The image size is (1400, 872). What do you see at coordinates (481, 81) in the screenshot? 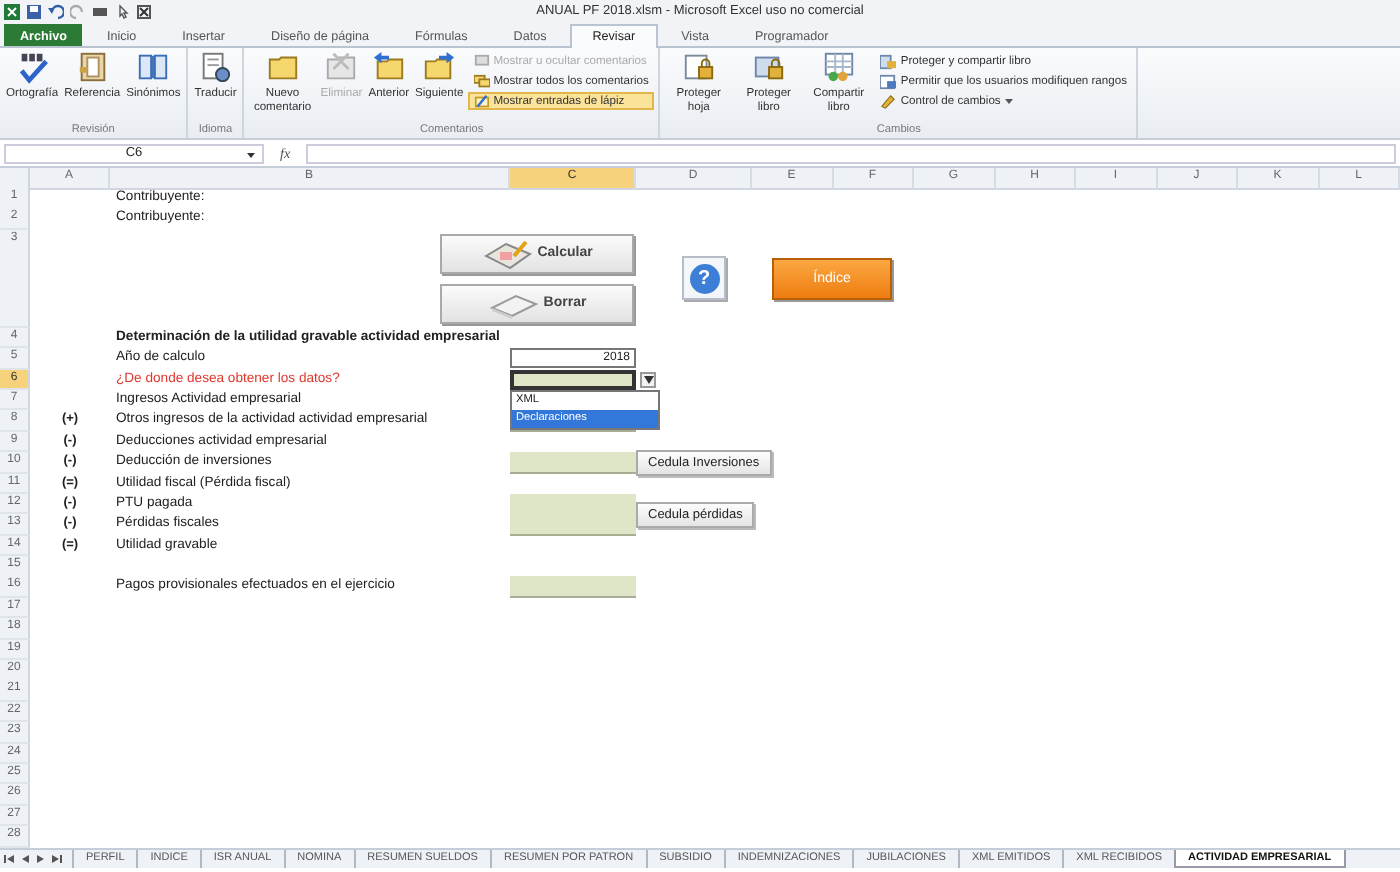
I see `comments-icon` at bounding box center [481, 81].